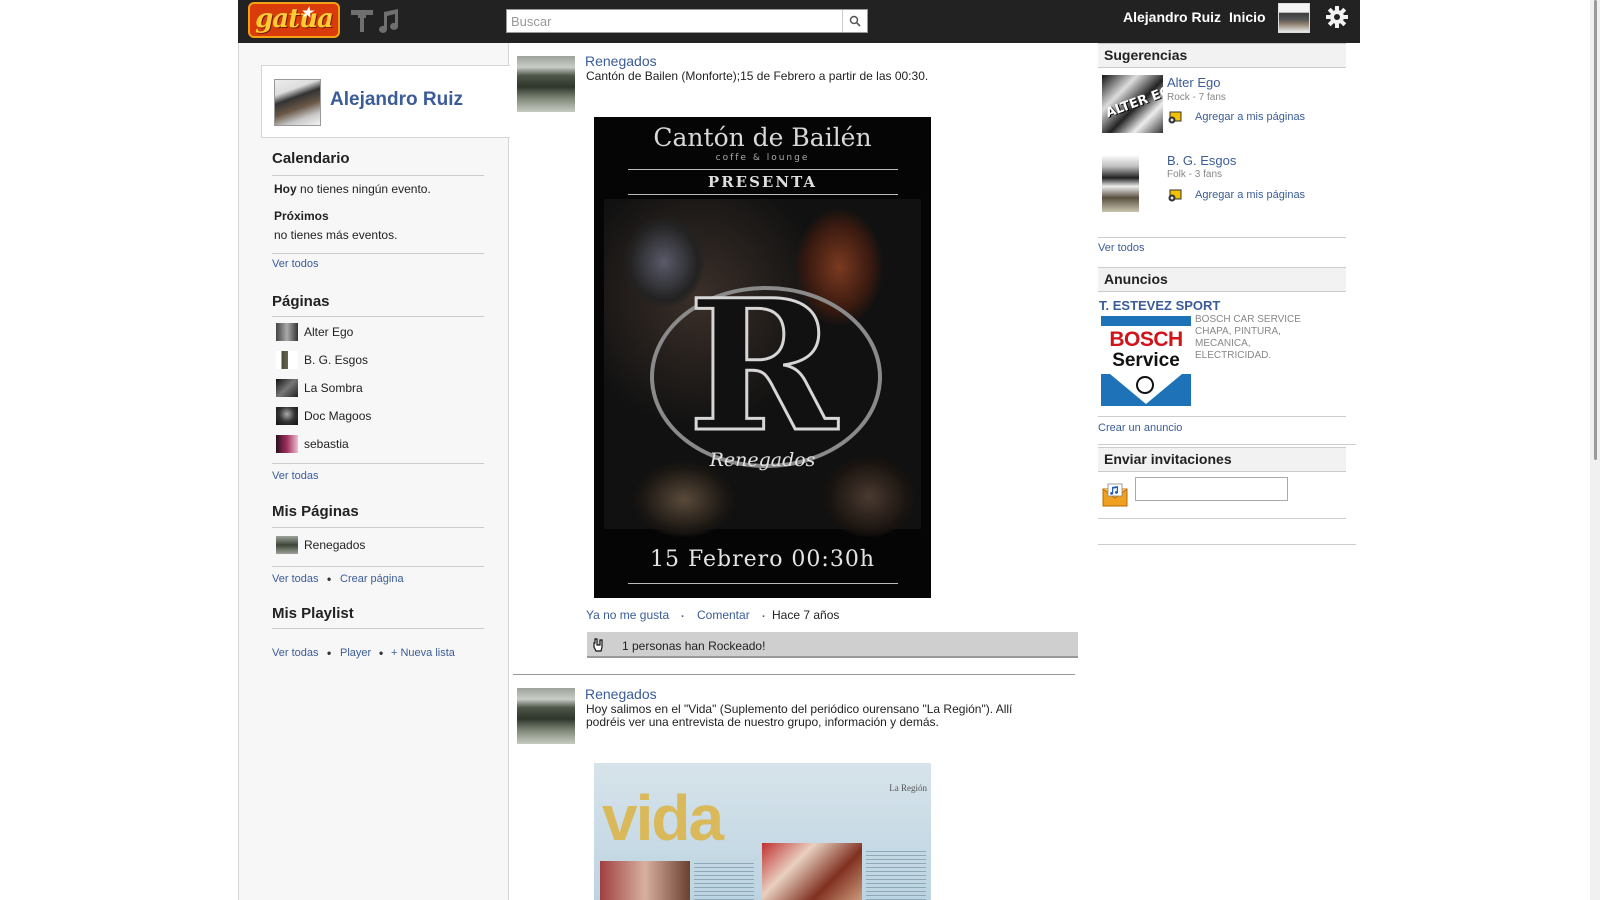 This screenshot has width=1600, height=900. I want to click on suggestion-meta: Folk - 3 fans, so click(1195, 174).